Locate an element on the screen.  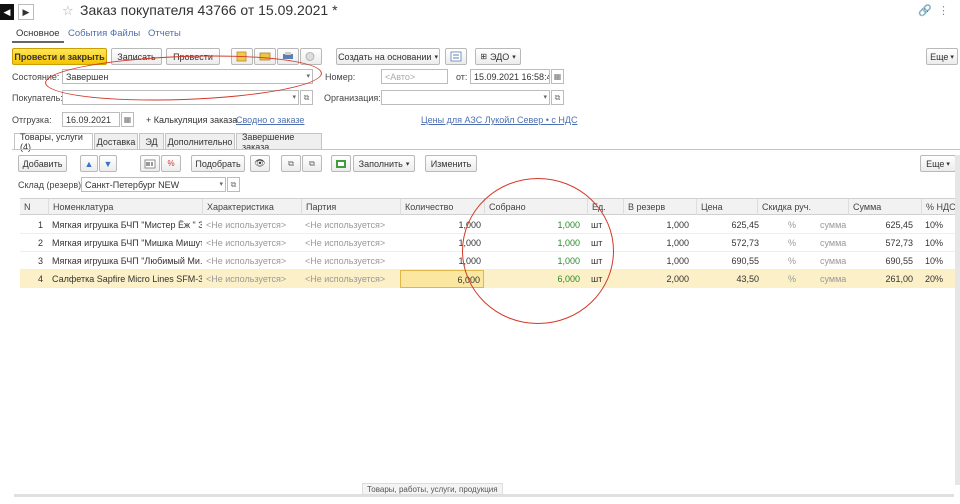
tab-ed: ЭД is located at coordinates (151, 141).